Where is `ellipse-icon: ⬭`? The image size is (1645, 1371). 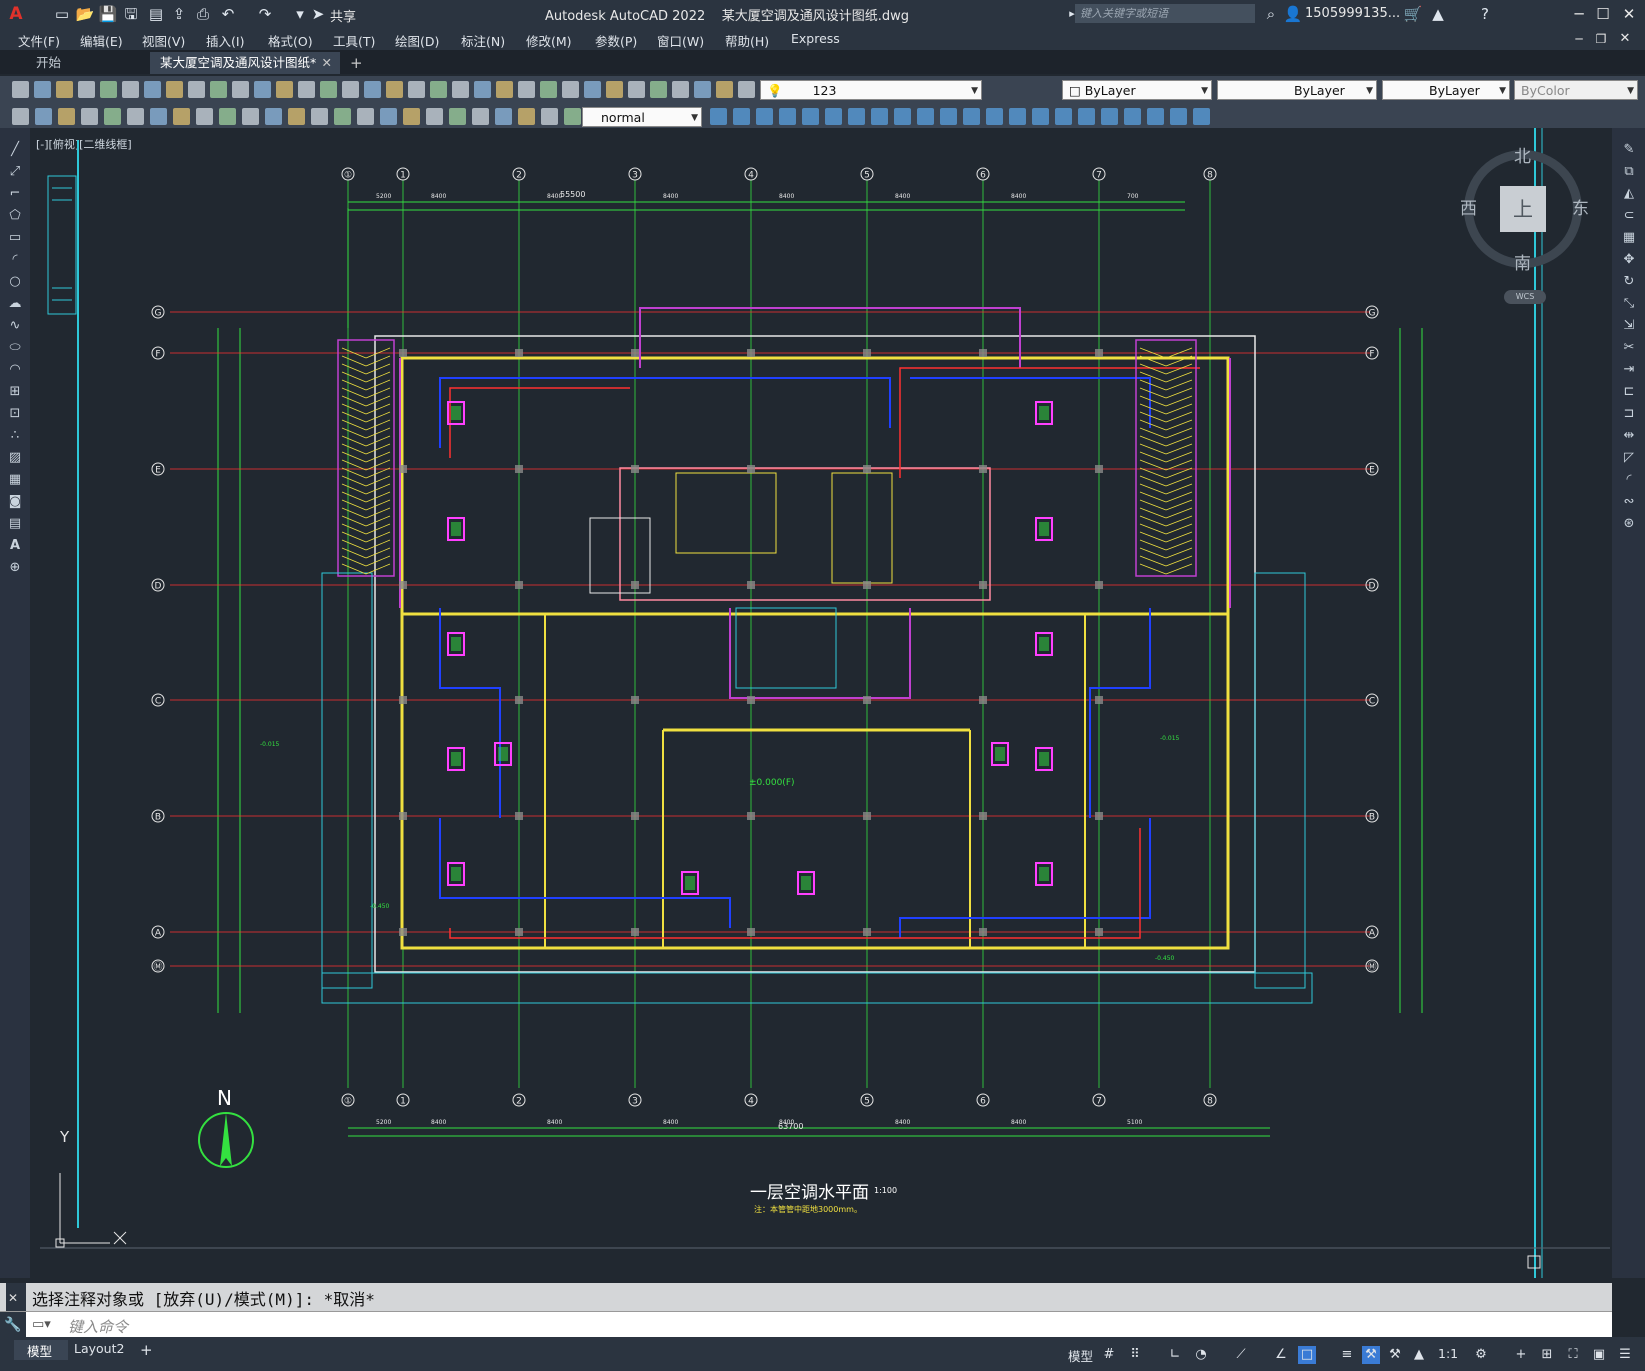 ellipse-icon: ⬭ is located at coordinates (15, 348).